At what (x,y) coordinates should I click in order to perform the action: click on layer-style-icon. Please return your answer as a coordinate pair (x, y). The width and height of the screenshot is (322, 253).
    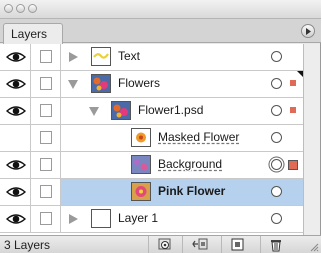
    Looking at the image, I should click on (164, 244).